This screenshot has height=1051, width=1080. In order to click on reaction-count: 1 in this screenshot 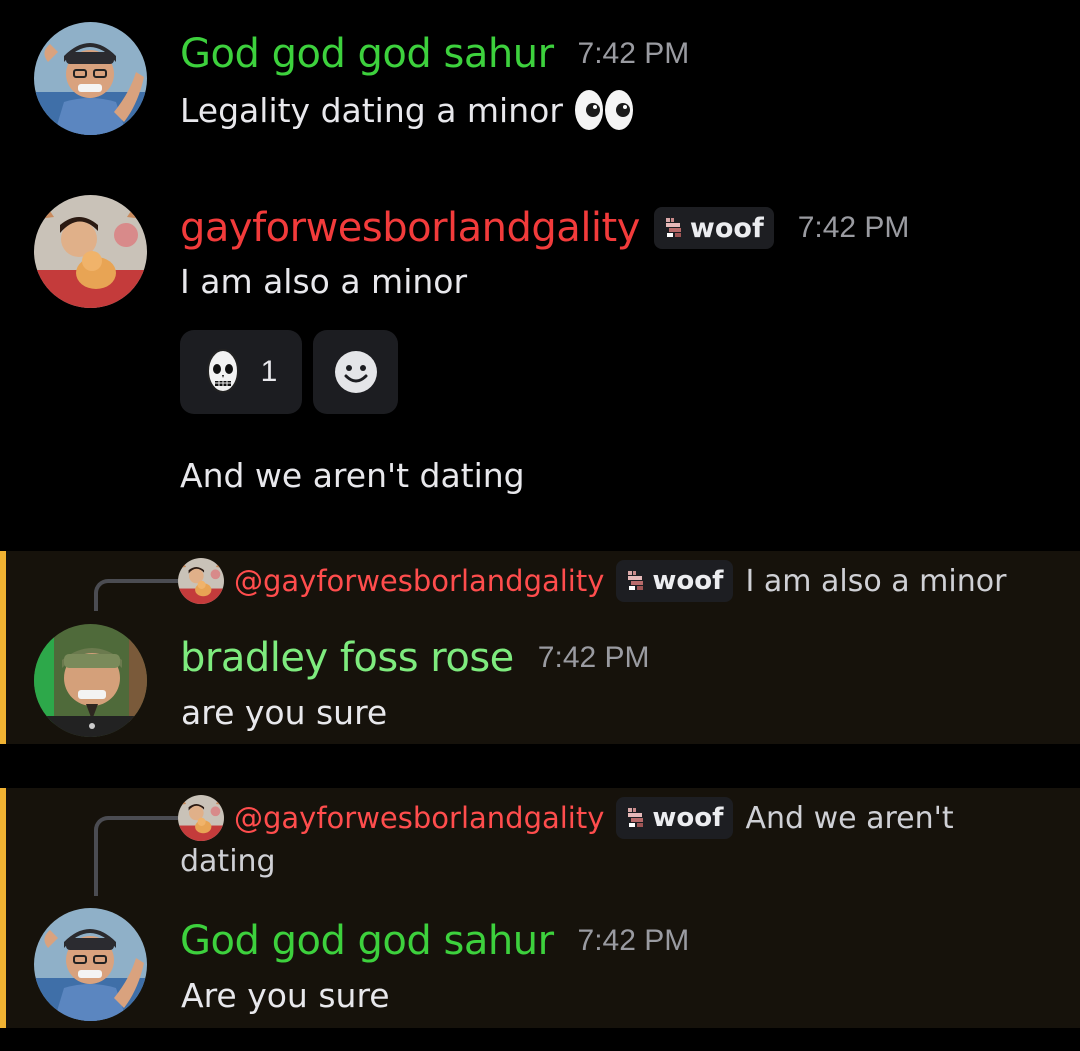, I will do `click(269, 371)`.